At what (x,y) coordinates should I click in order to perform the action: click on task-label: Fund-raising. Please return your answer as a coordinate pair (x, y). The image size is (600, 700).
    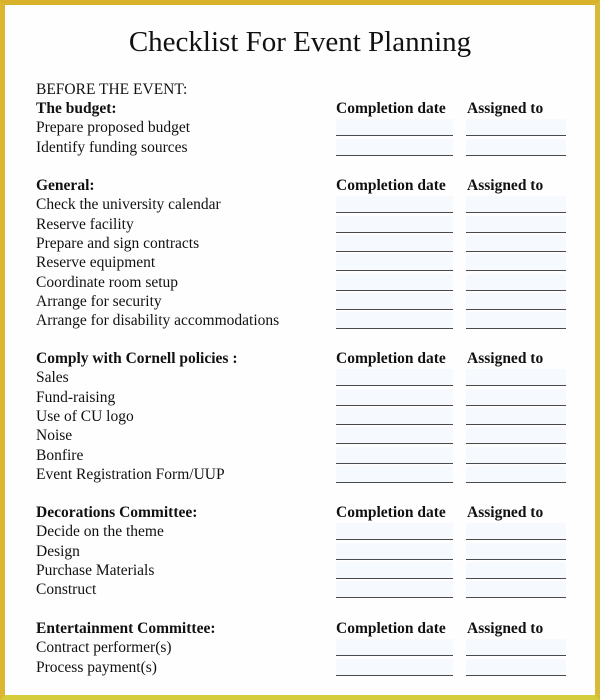
    Looking at the image, I should click on (76, 397).